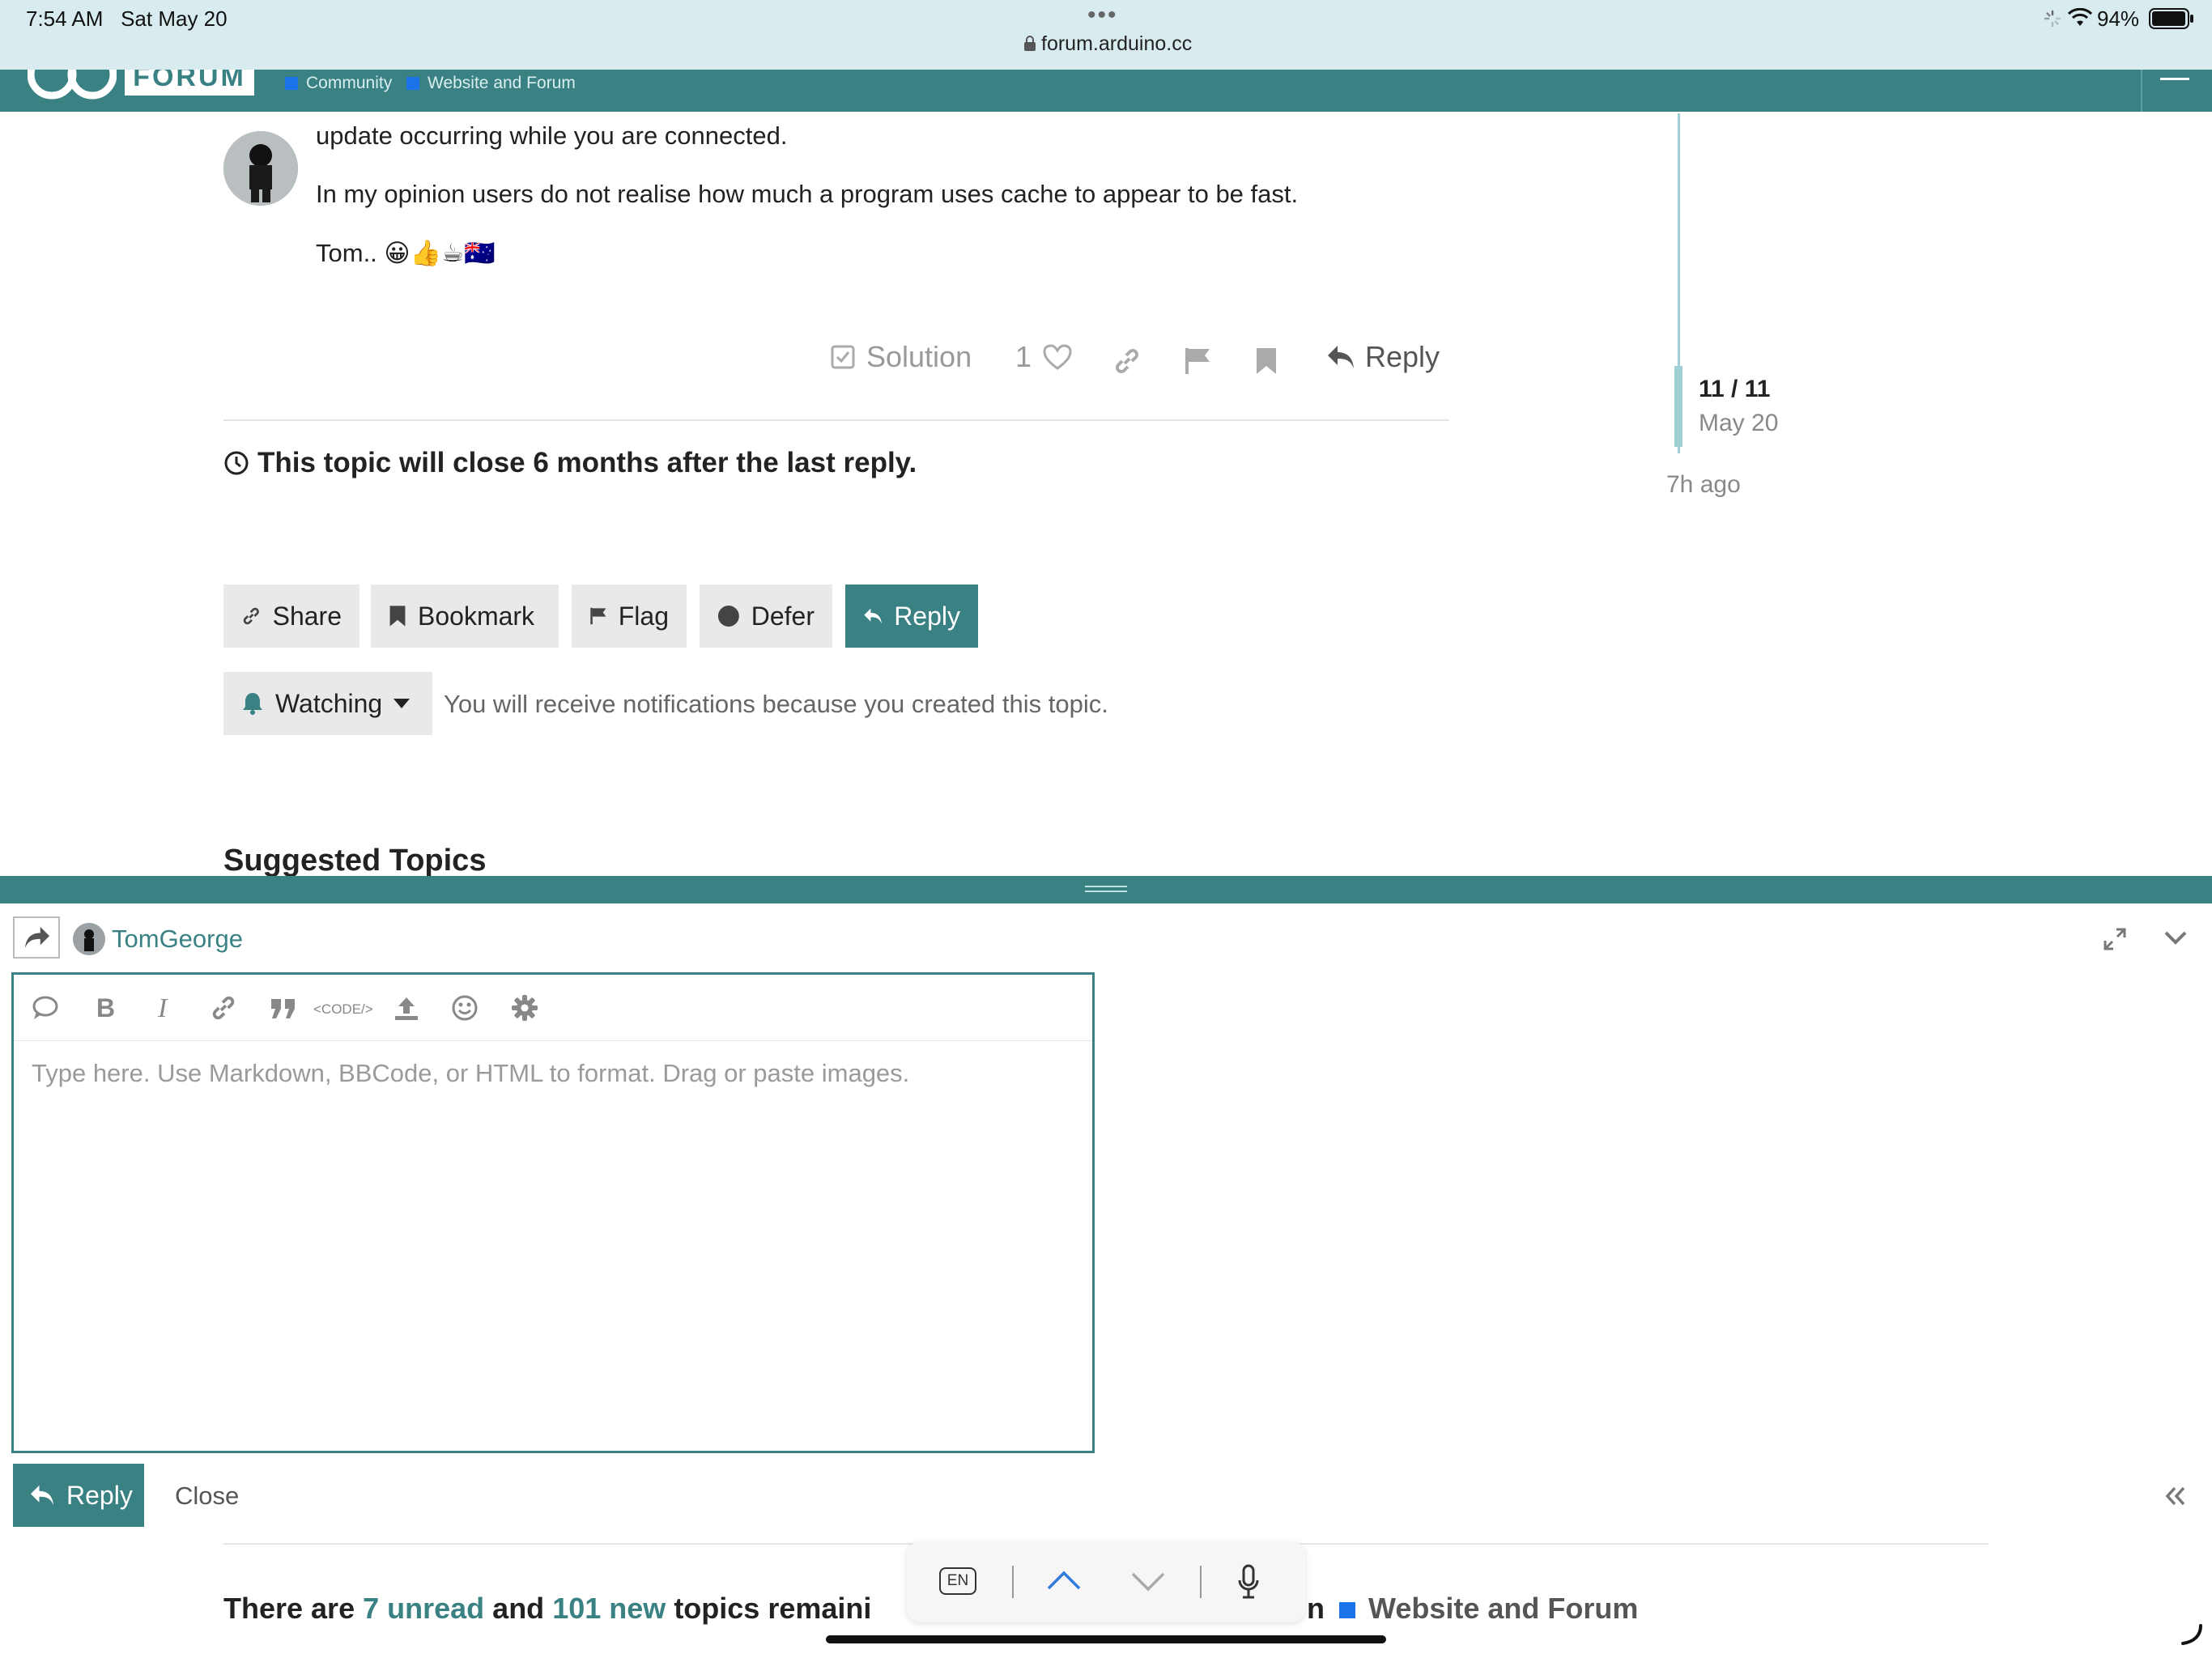  Describe the element at coordinates (2171, 18) in the screenshot. I see `battery-icon` at that location.